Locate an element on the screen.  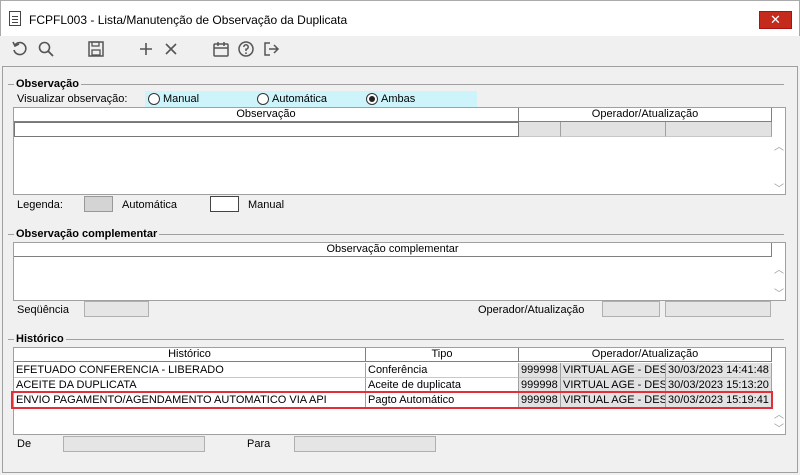
historico-group-title: Histórico is located at coordinates (40, 339).